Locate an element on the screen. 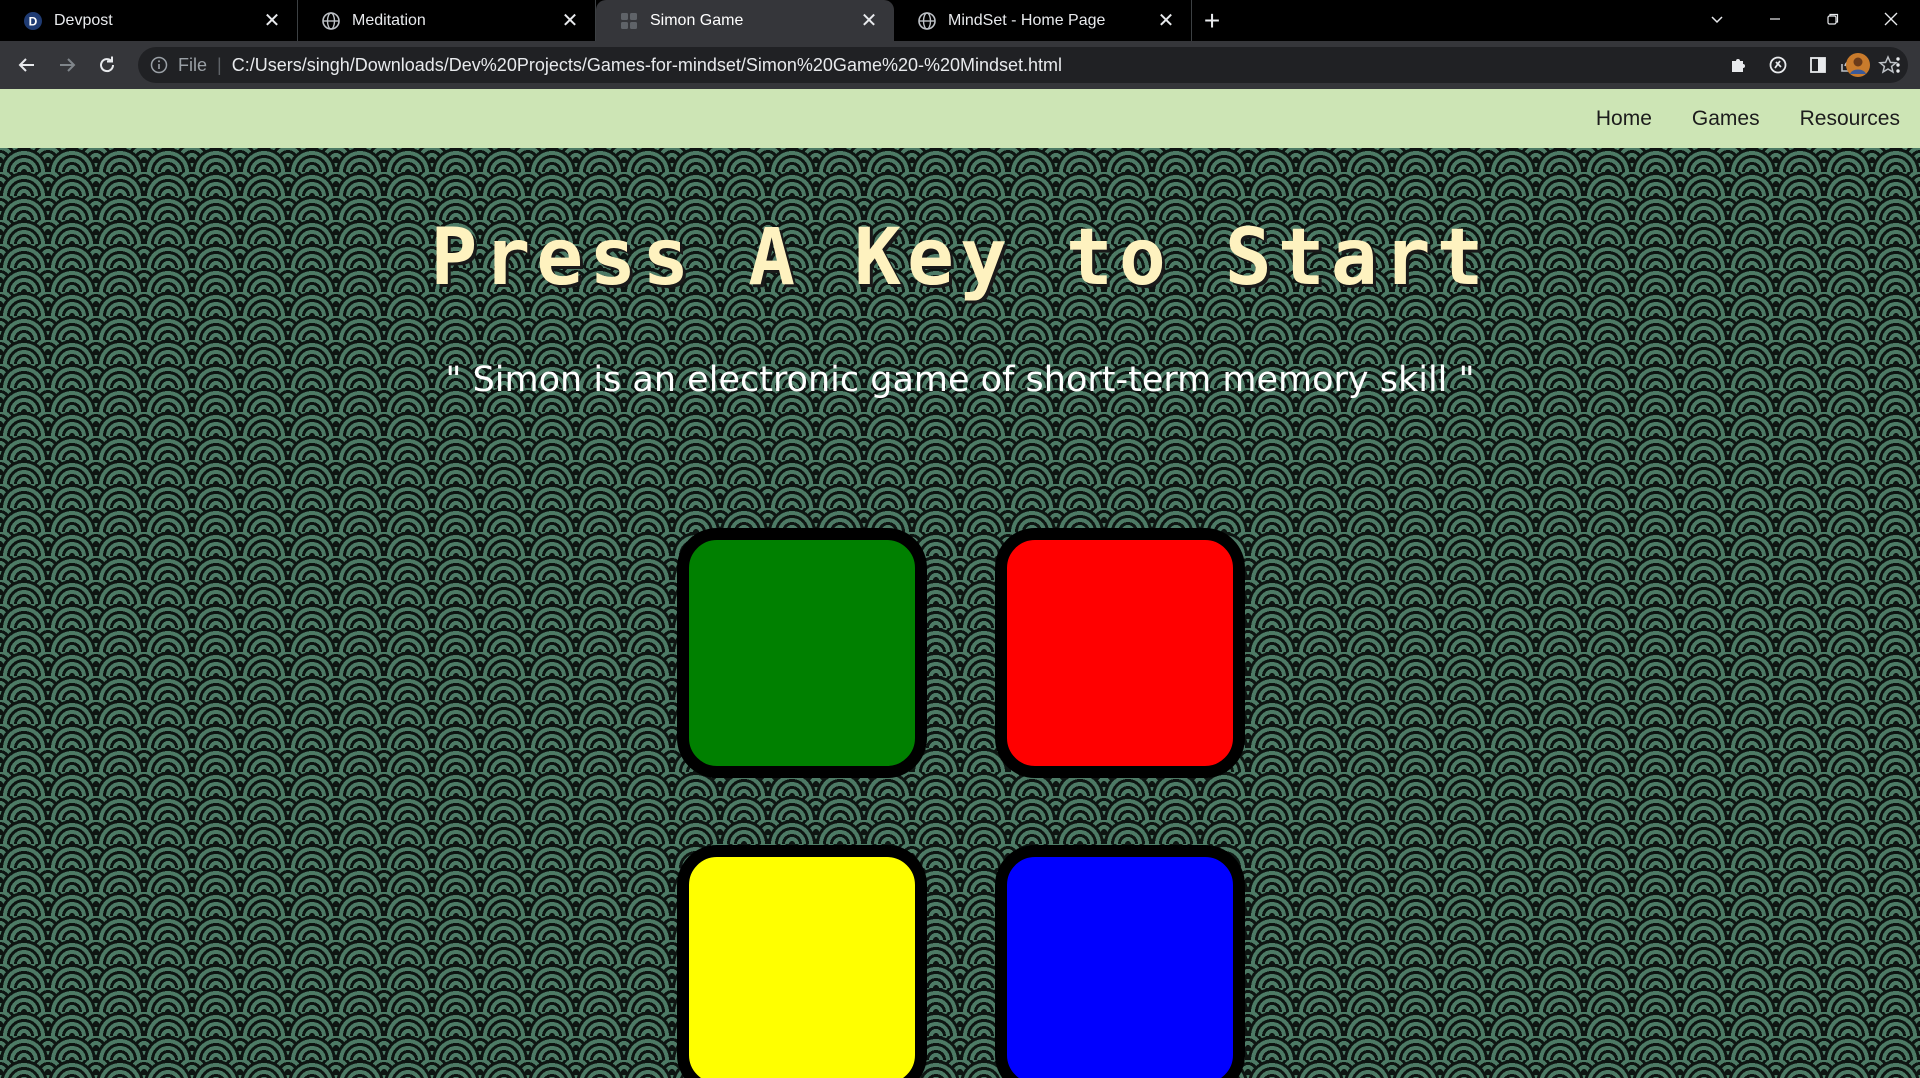 Image resolution: width=1920 pixels, height=1078 pixels. forward-arrow-icon is located at coordinates (68, 65).